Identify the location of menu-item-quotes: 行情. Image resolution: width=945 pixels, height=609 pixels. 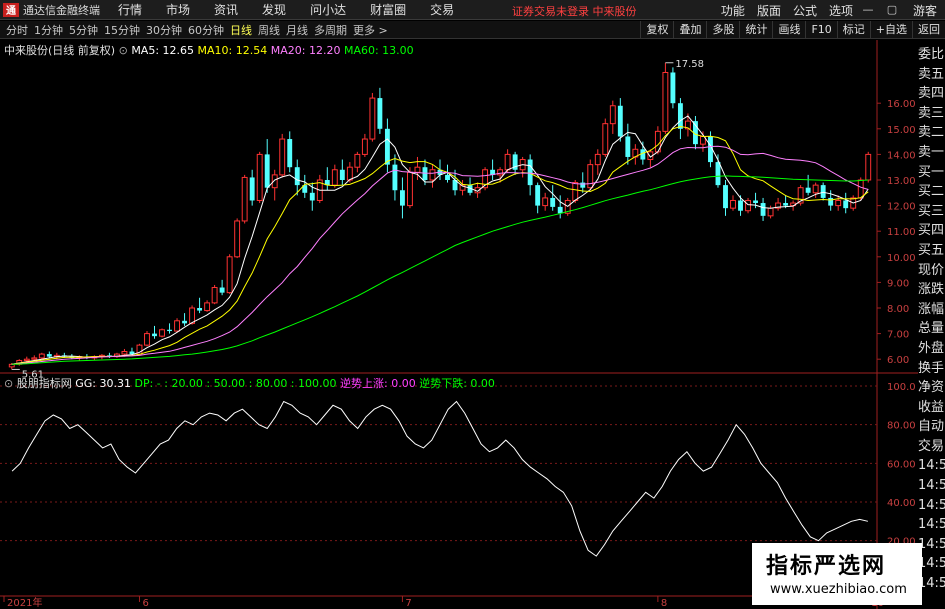
(130, 9).